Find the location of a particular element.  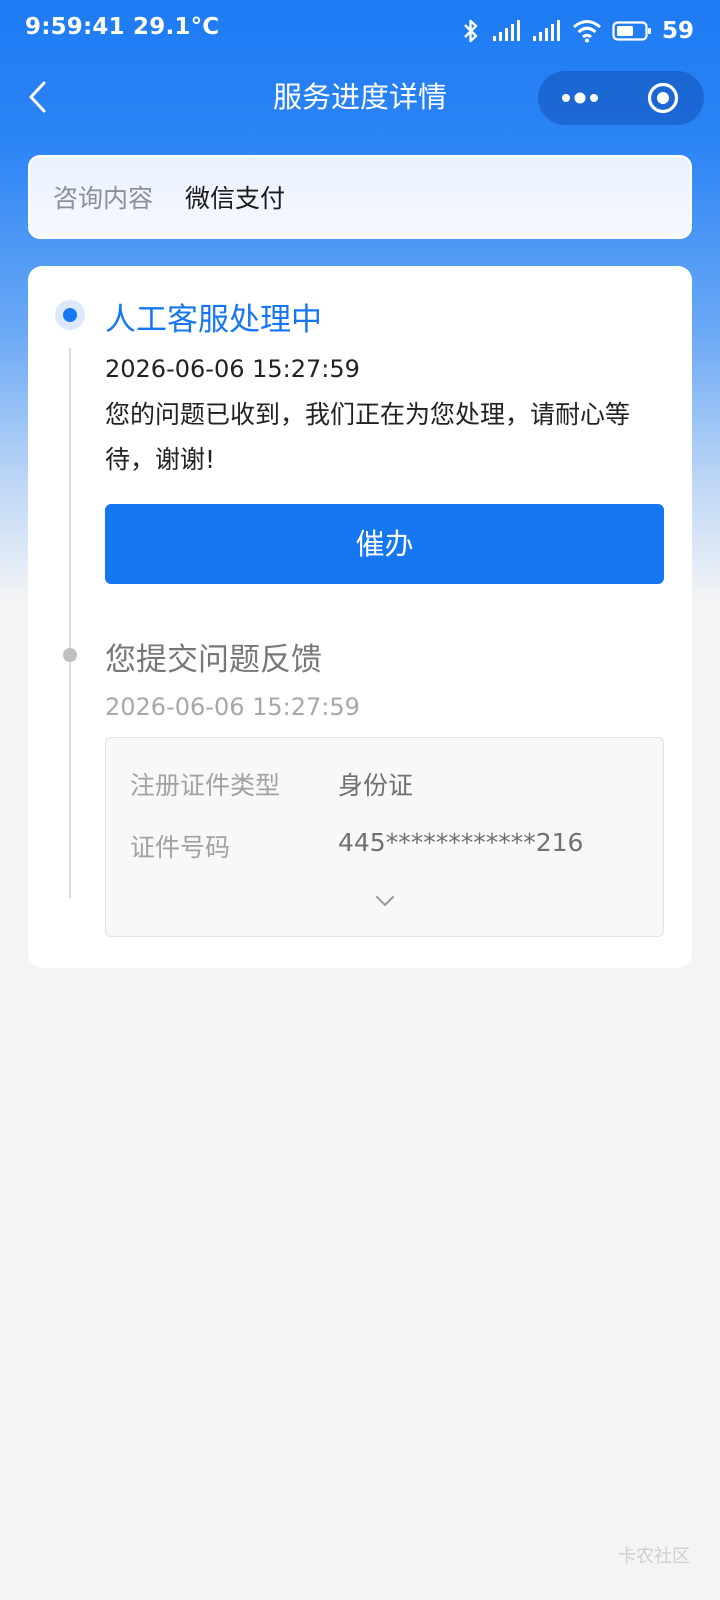

step-title: 人工客服处理中 is located at coordinates (213, 320).